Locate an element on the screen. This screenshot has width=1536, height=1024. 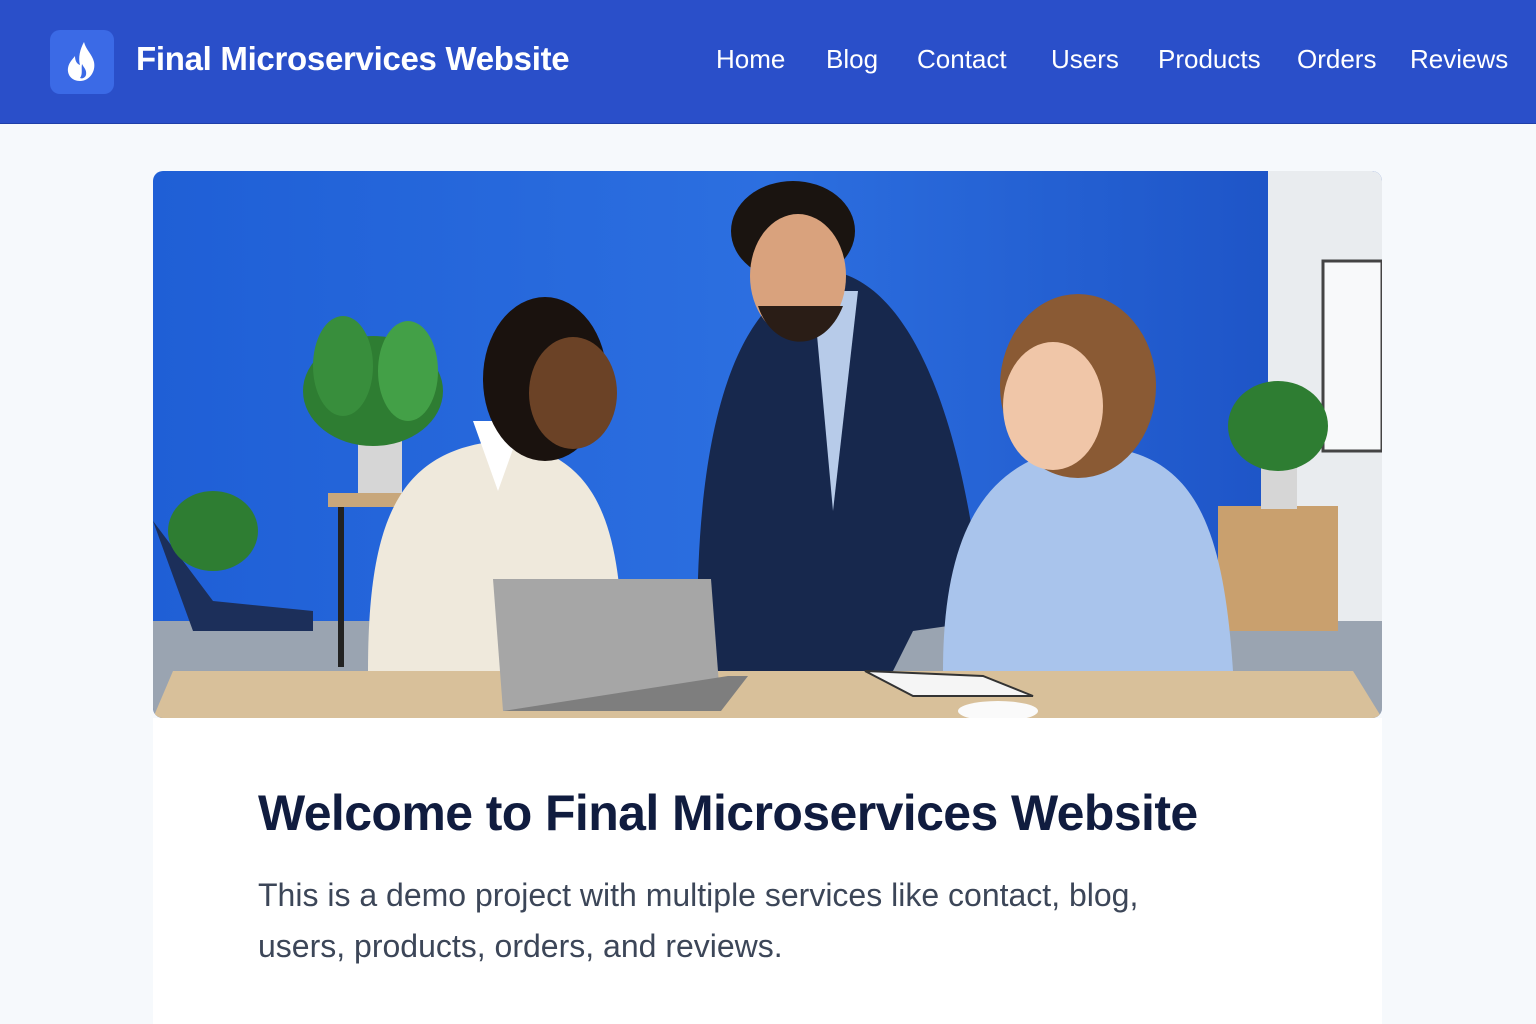
nav-link-users: Users is located at coordinates (1085, 59).